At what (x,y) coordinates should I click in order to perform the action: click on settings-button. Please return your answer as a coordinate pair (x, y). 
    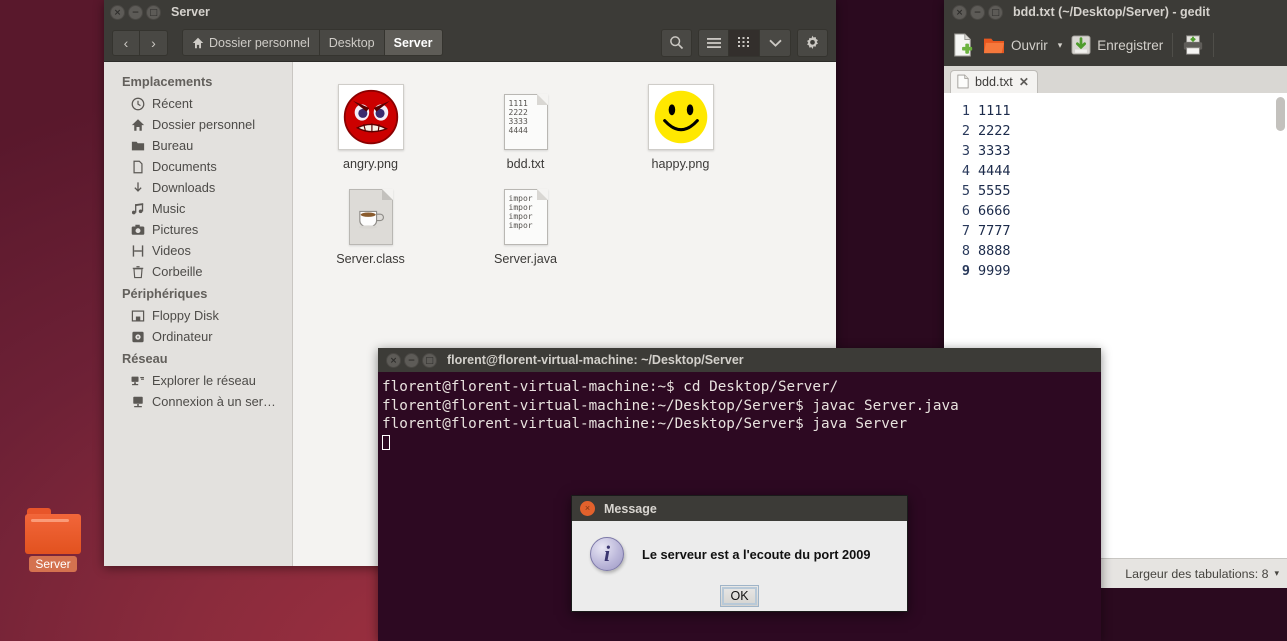
    Looking at the image, I should click on (812, 42).